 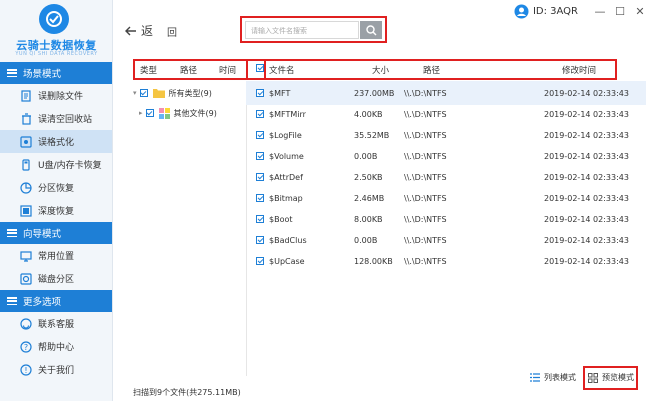 I want to click on file-size: 2.46MB, so click(x=369, y=198).